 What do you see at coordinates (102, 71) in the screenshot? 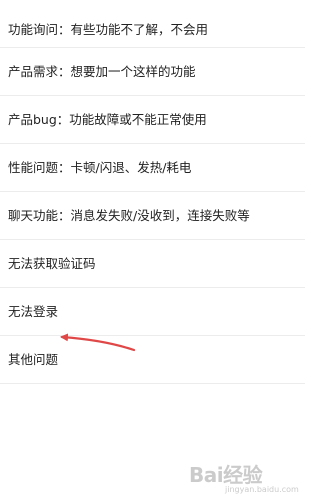
I see `option-label: 产品需求：想要加一个这样的功能` at bounding box center [102, 71].